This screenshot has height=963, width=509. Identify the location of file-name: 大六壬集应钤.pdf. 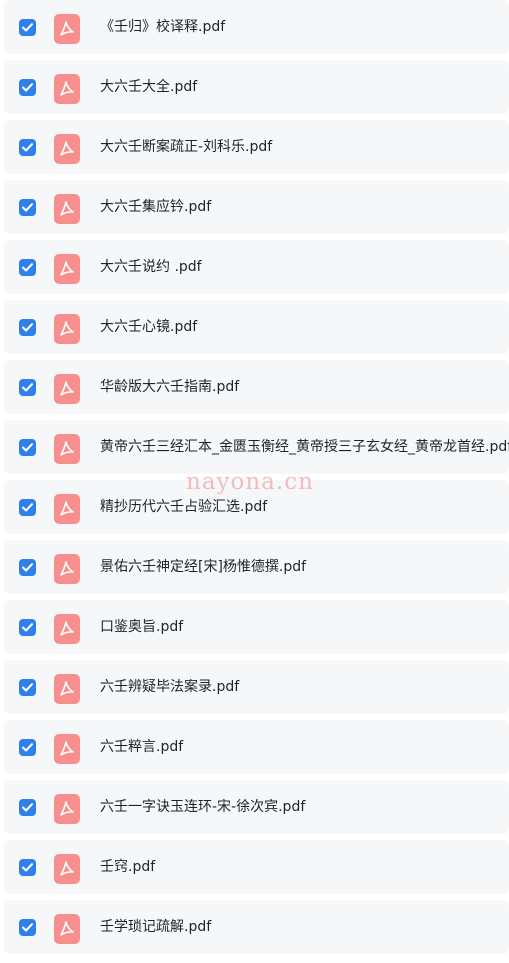
(155, 207).